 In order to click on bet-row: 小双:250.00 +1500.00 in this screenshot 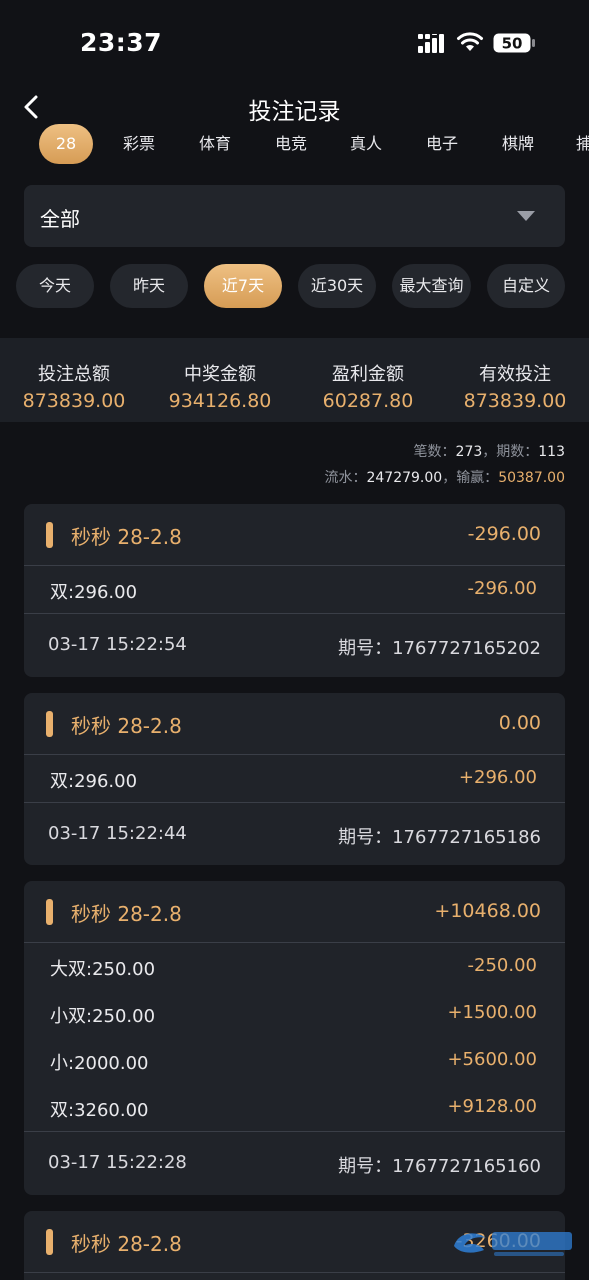, I will do `click(294, 1013)`.